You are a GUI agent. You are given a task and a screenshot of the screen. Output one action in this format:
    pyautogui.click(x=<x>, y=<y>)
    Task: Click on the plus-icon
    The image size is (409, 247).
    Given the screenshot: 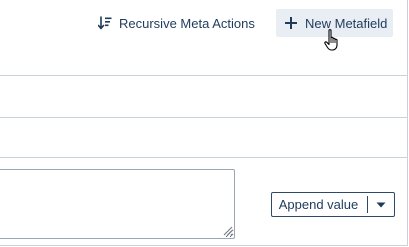 What is the action you would take?
    pyautogui.click(x=291, y=23)
    